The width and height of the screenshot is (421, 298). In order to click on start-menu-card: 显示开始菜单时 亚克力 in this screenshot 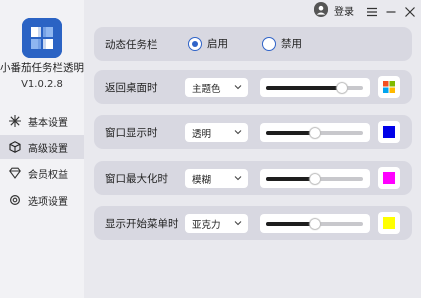, I will do `click(253, 223)`.